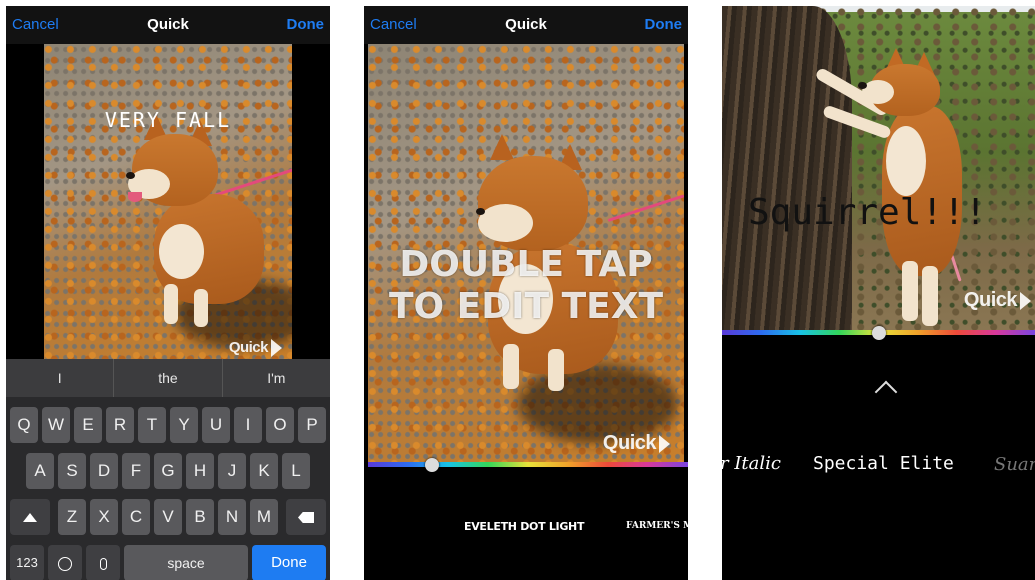 The height and width of the screenshot is (580, 1035). Describe the element at coordinates (1014, 464) in the screenshot. I see `font-option-script: Suar` at that location.